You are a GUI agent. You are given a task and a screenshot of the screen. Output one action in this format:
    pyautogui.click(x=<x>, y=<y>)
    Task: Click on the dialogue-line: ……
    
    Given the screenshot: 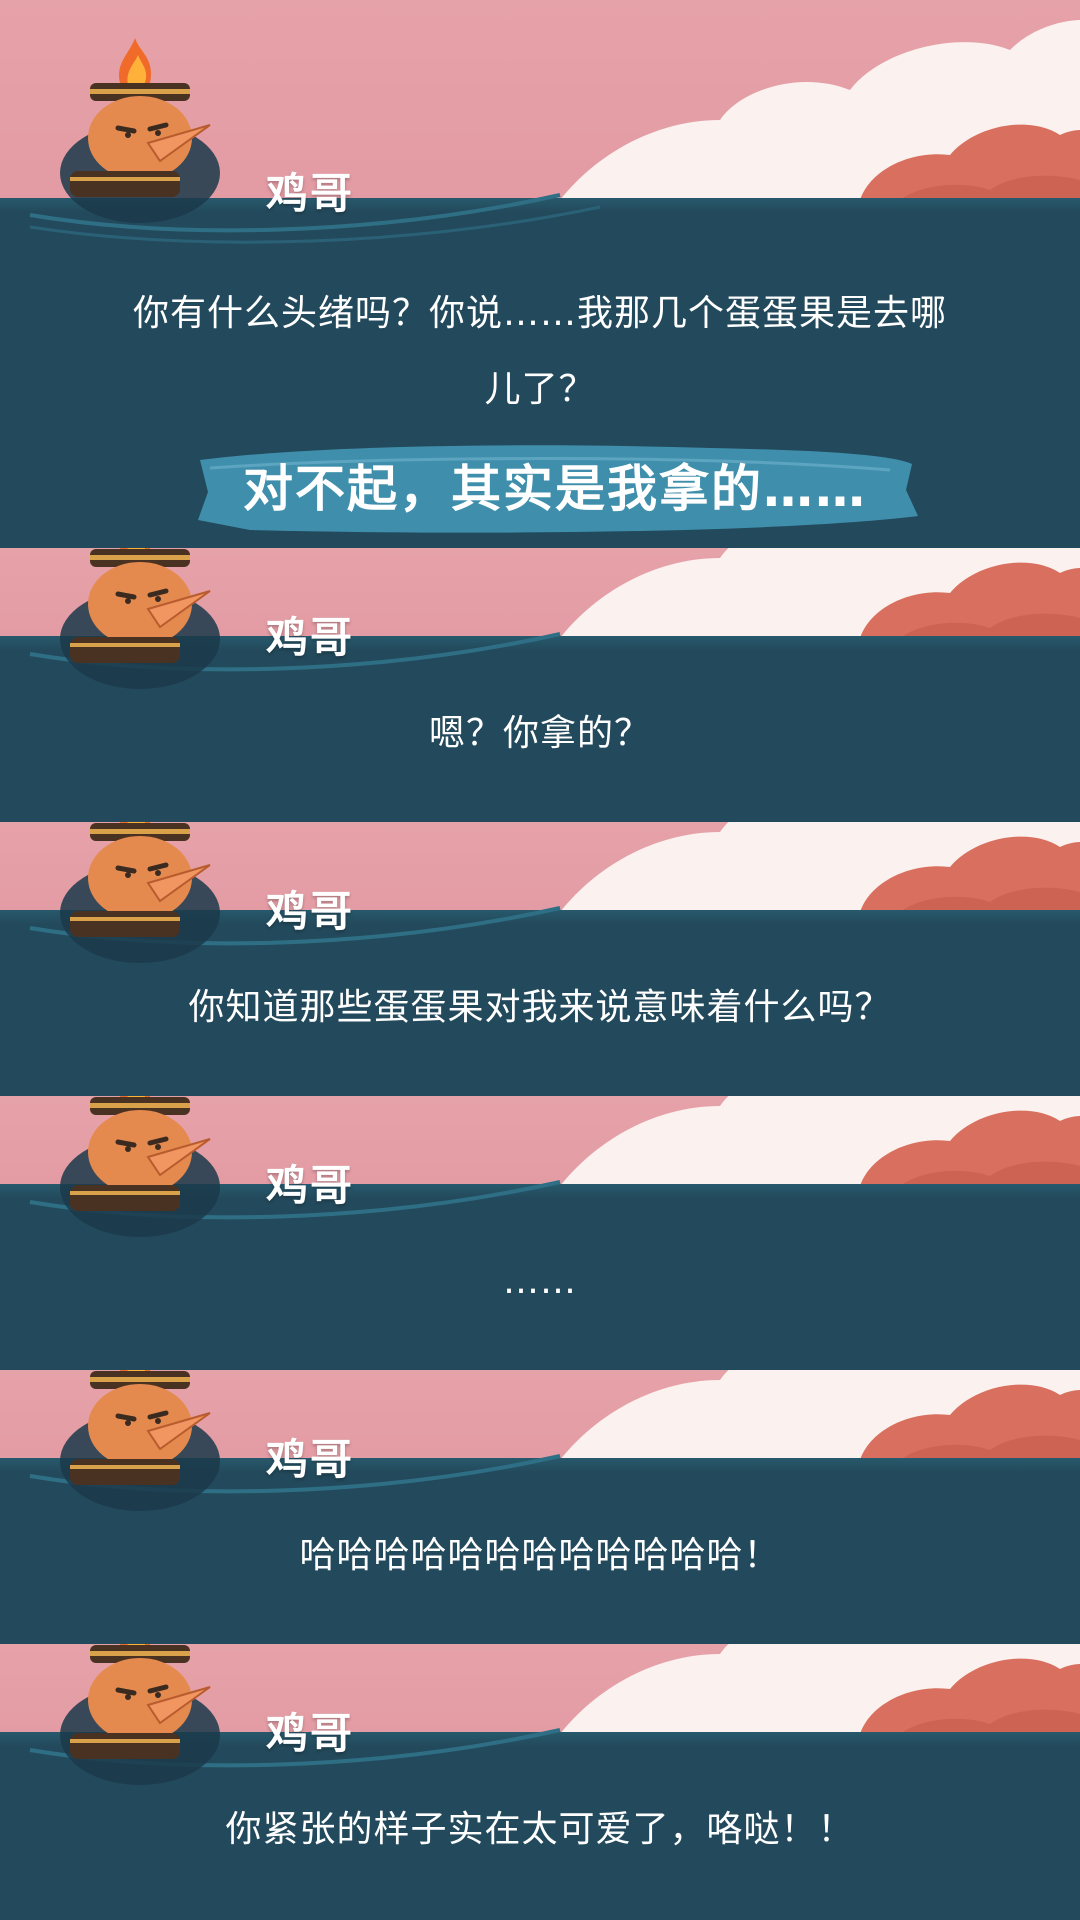 What is the action you would take?
    pyautogui.click(x=540, y=1281)
    